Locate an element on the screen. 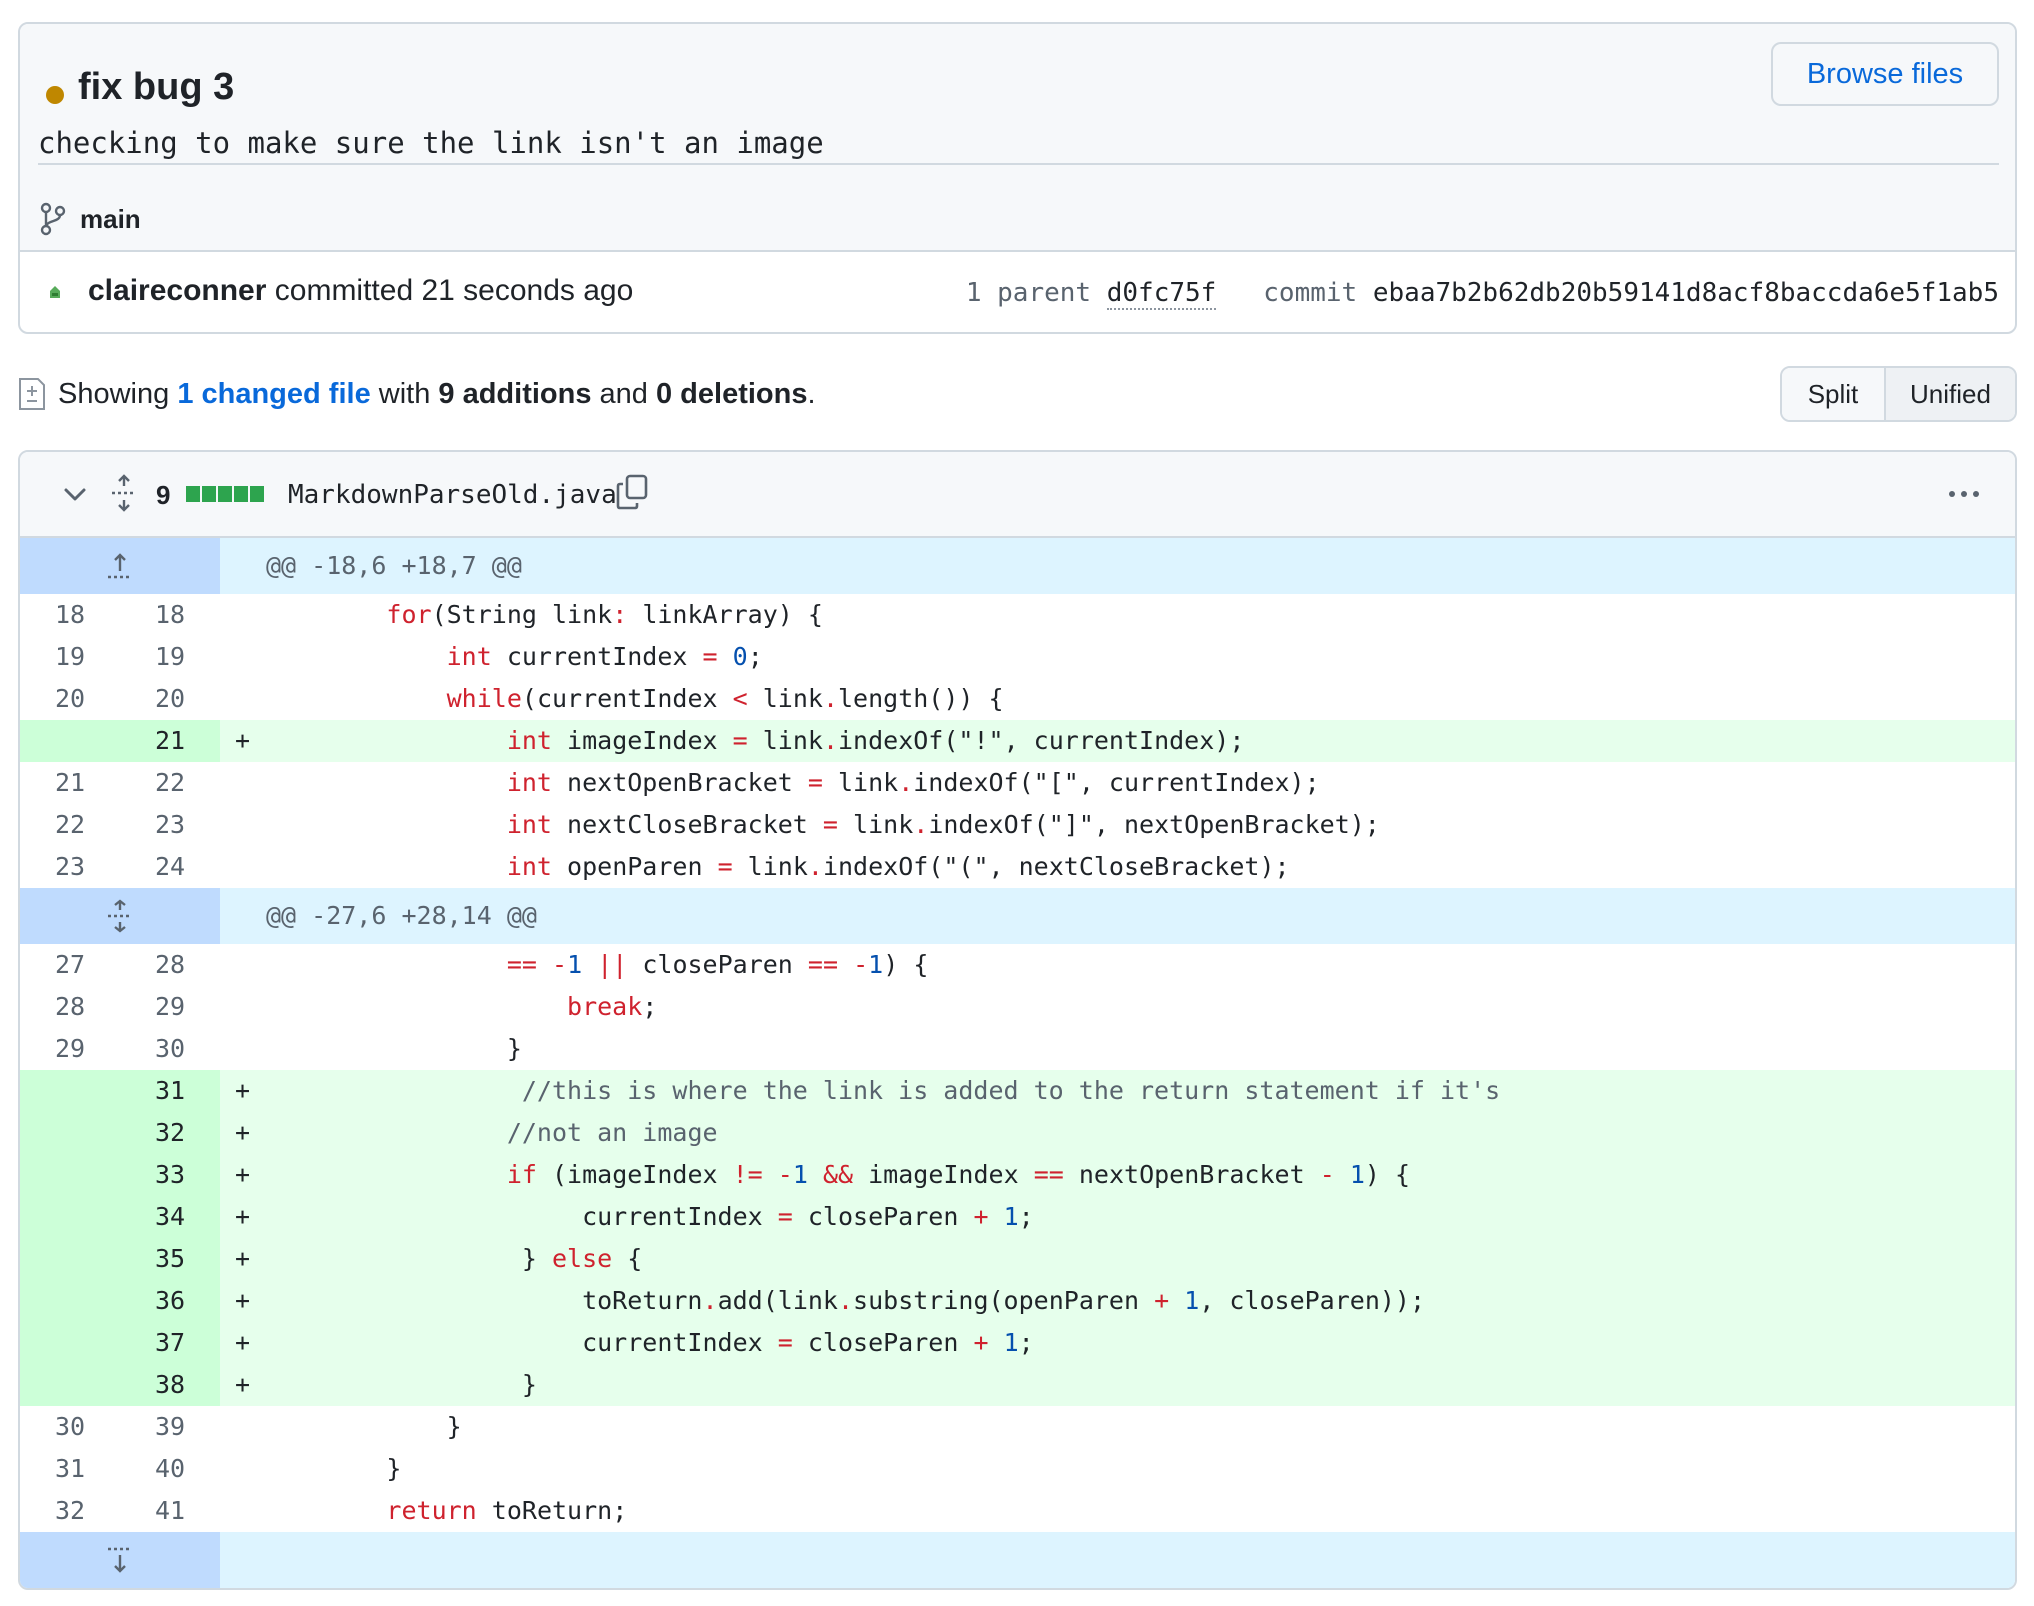  additions-count: 9 additions is located at coordinates (515, 393).